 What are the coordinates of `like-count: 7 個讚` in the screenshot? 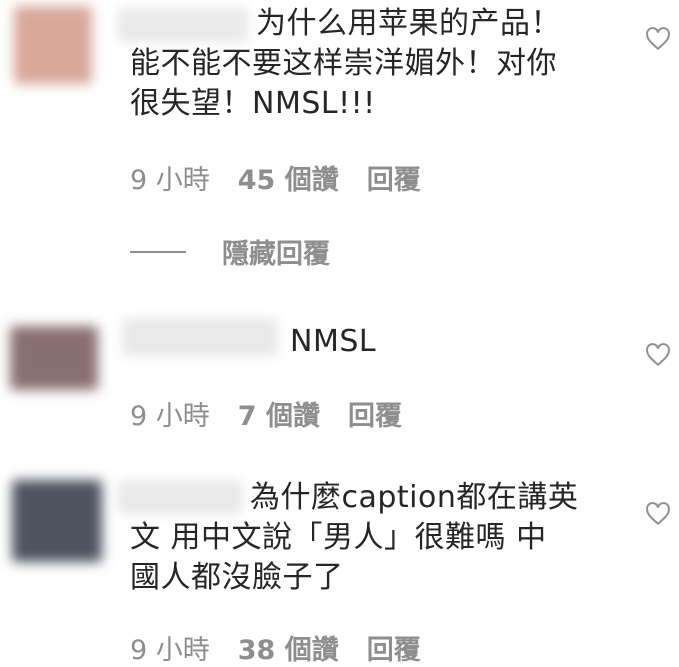 It's located at (279, 413).